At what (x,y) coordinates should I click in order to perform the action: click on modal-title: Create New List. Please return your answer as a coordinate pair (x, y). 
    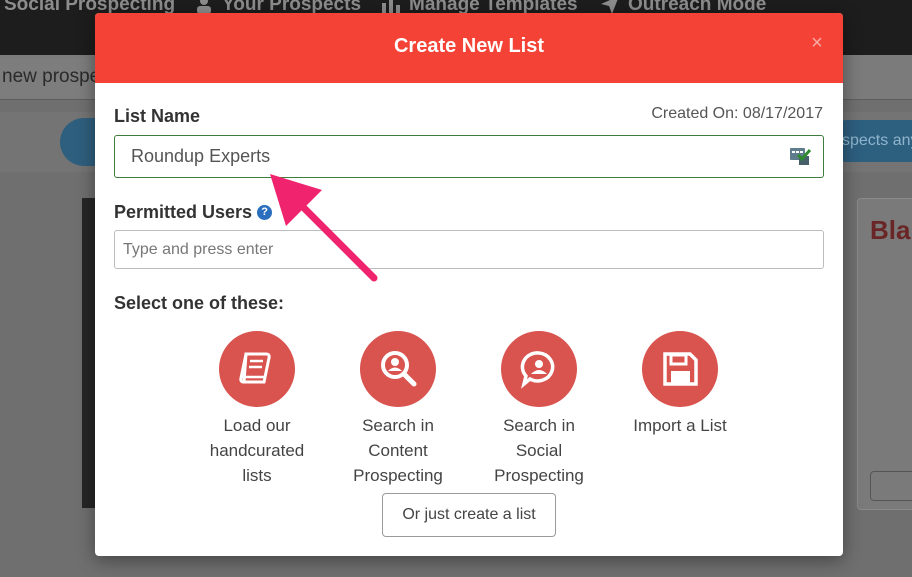
    Looking at the image, I should click on (469, 46).